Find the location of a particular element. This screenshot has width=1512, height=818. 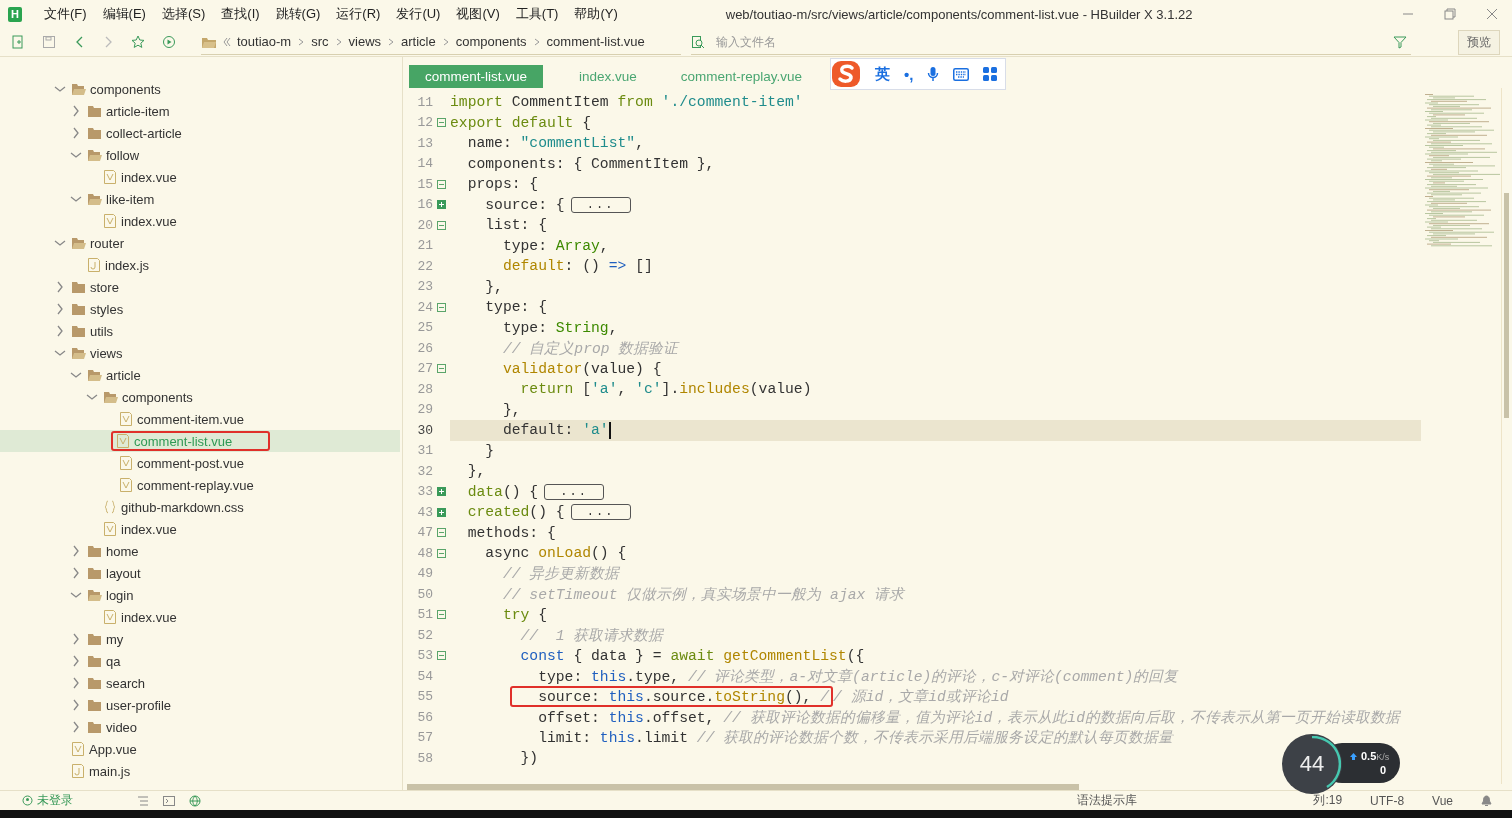

line-number: 58 is located at coordinates (424, 758).